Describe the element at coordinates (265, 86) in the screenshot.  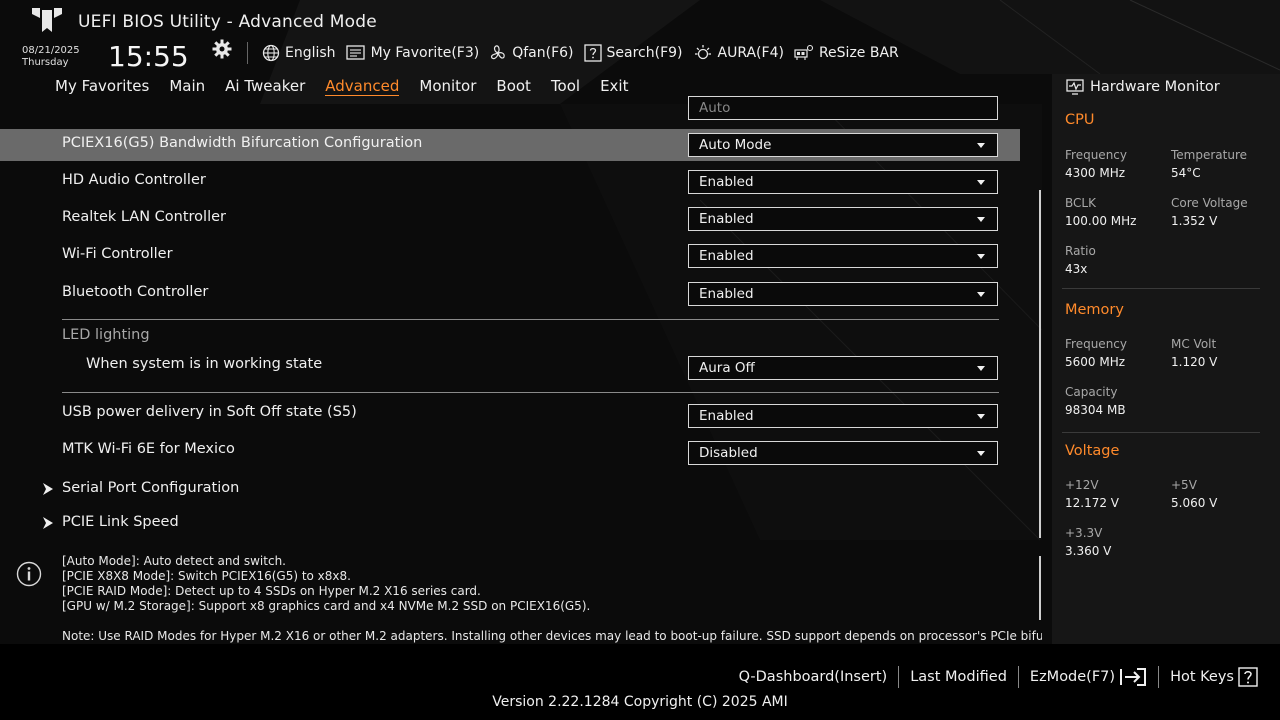
I see `tab-ai-tweaker: Ai Tweaker` at that location.